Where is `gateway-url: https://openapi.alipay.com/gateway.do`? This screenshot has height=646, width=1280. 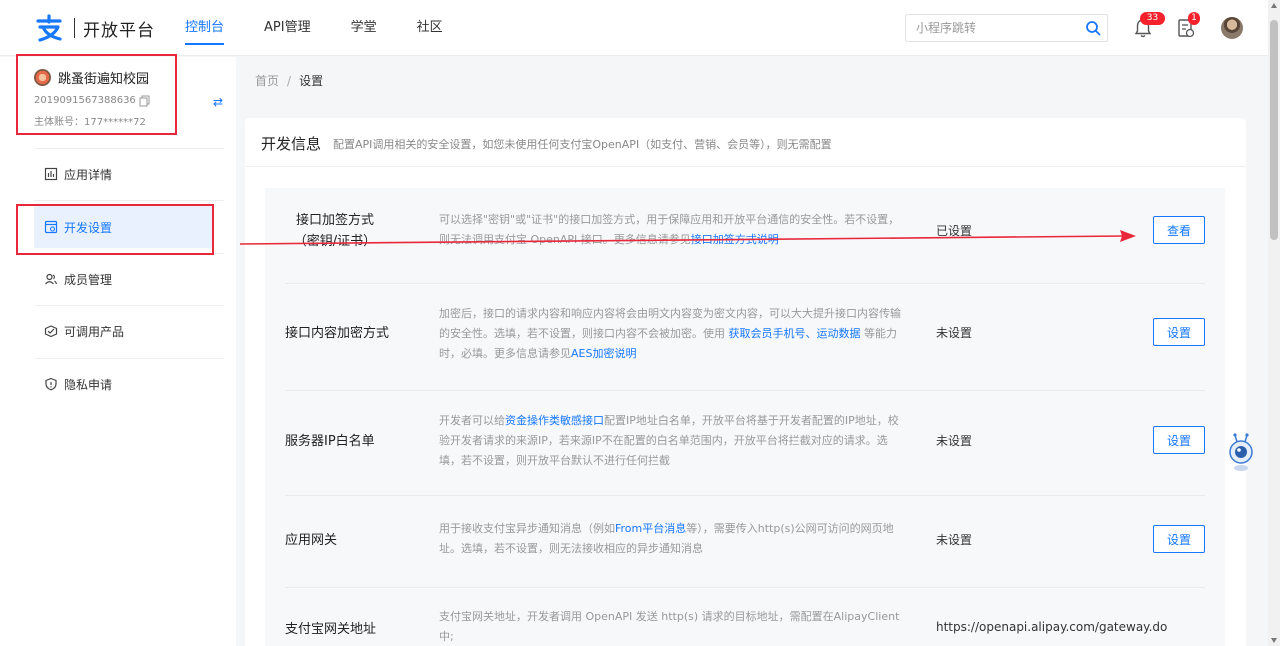
gateway-url: https://openapi.alipay.com/gateway.do is located at coordinates (1052, 627).